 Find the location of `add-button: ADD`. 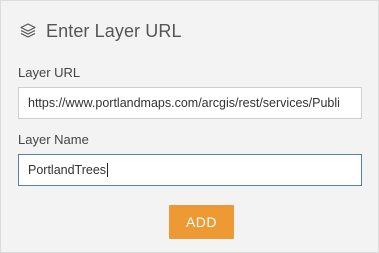

add-button: ADD is located at coordinates (201, 222).